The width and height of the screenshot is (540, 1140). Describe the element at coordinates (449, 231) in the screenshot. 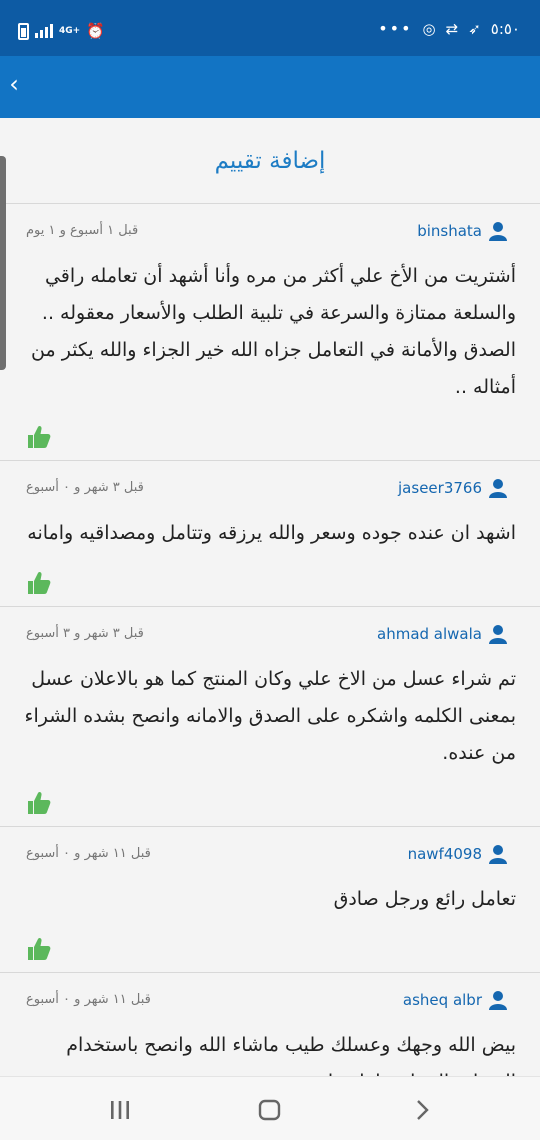

I see `review-username: binshata` at that location.